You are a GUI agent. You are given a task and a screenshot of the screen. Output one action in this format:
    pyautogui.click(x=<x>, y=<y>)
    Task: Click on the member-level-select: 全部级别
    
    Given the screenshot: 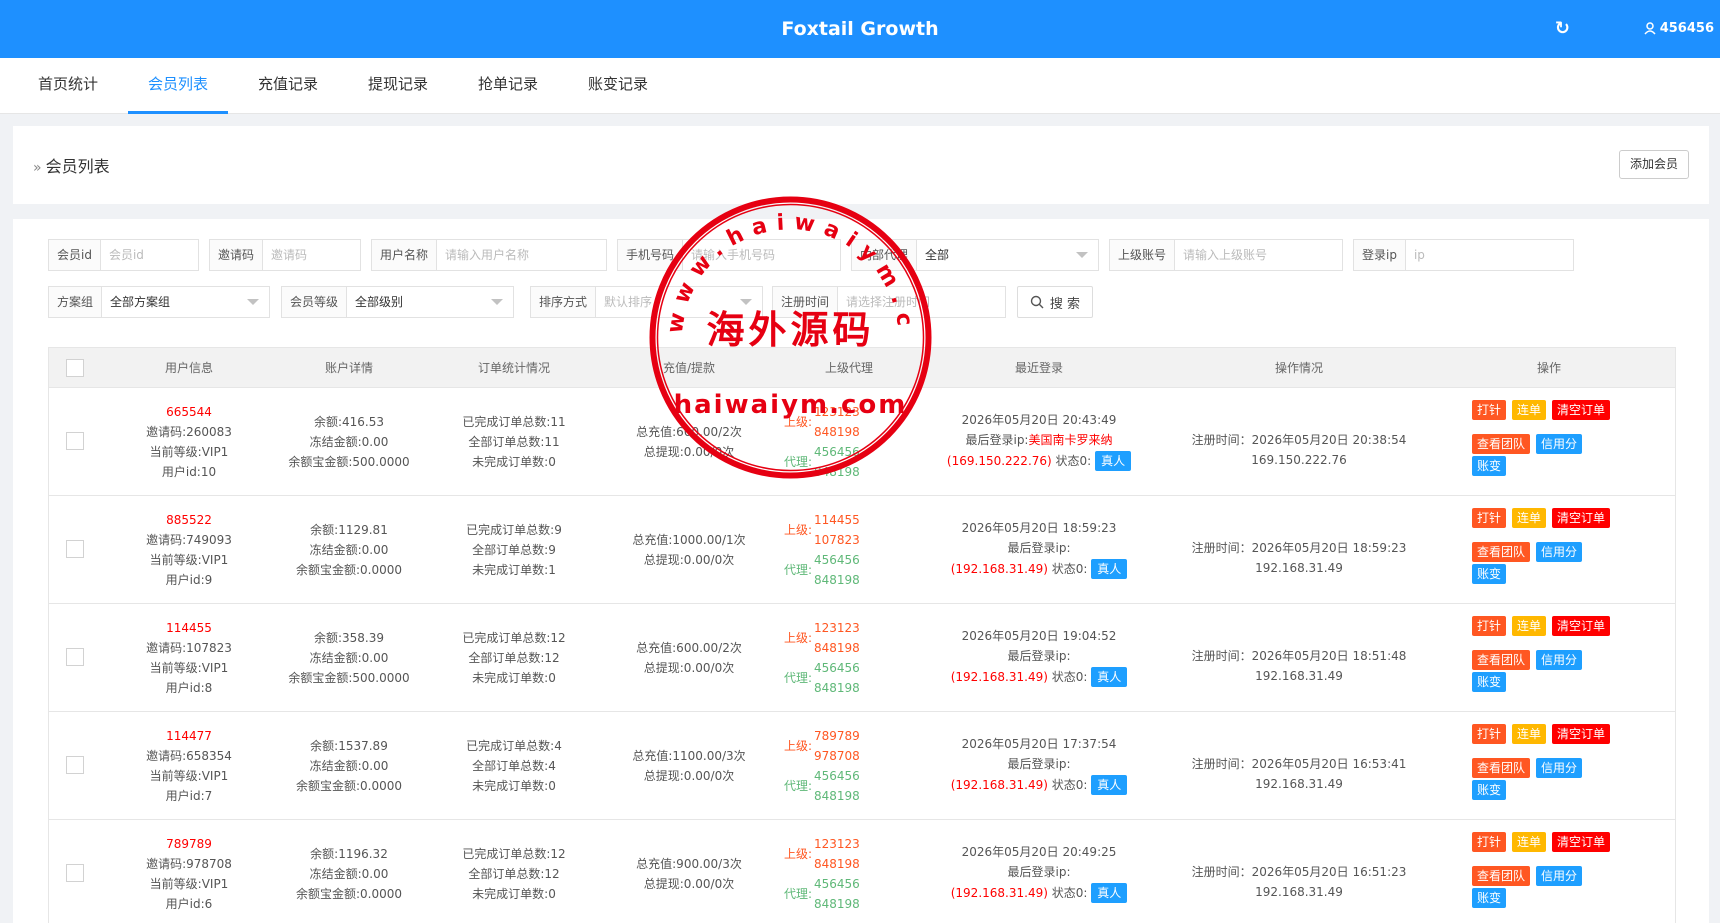 What is the action you would take?
    pyautogui.click(x=430, y=302)
    